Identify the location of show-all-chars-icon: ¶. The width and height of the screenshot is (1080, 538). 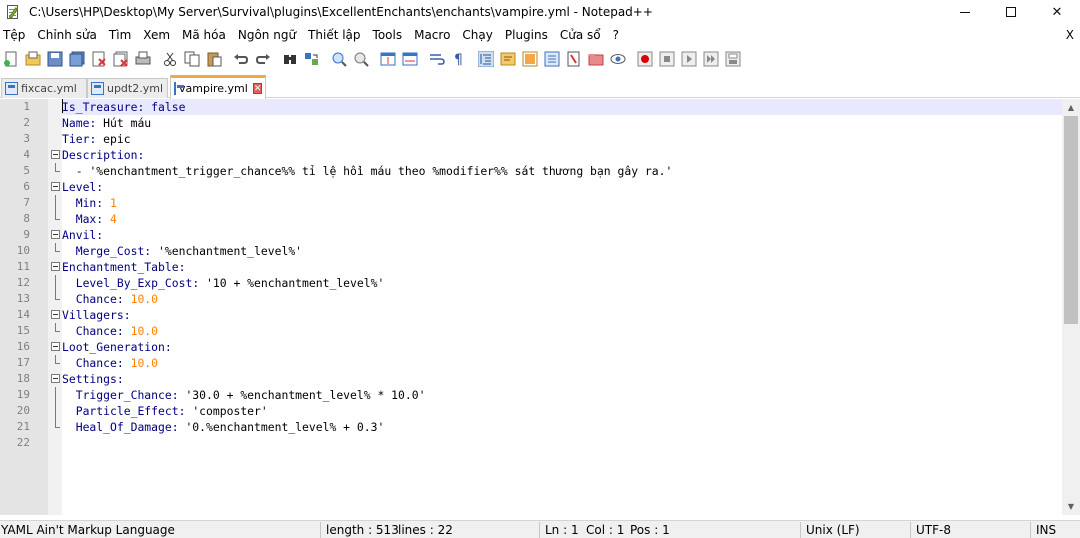
(459, 59).